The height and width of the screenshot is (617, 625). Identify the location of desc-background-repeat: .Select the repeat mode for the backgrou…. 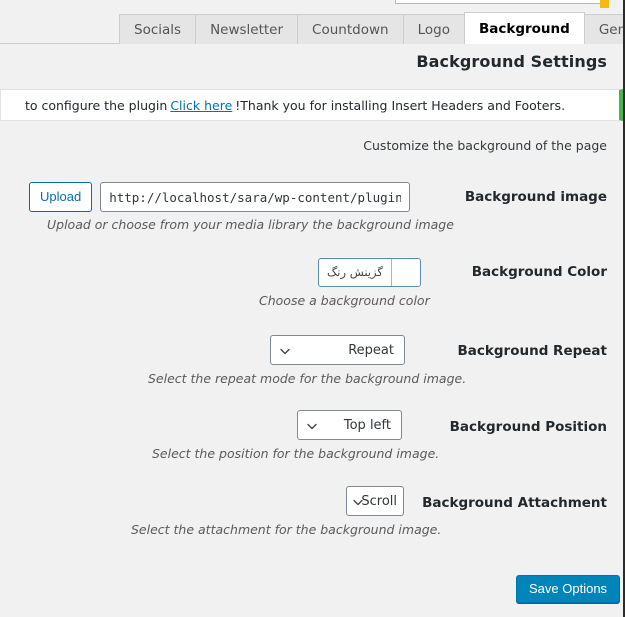
(307, 378).